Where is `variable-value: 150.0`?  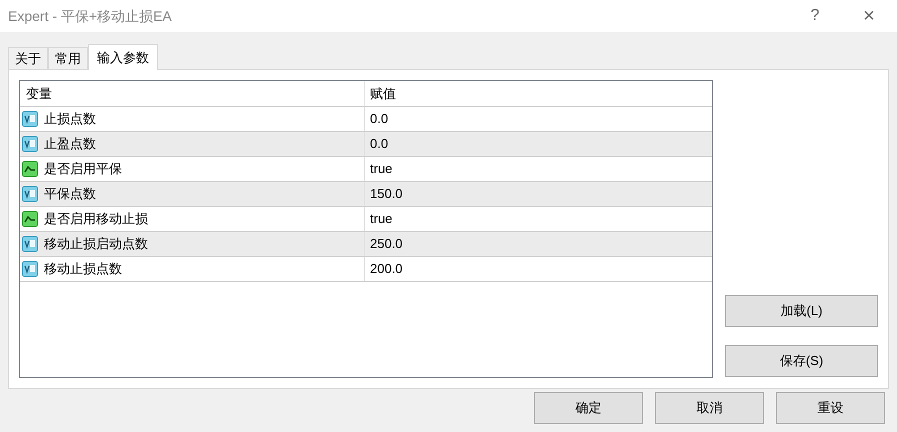 variable-value: 150.0 is located at coordinates (384, 194).